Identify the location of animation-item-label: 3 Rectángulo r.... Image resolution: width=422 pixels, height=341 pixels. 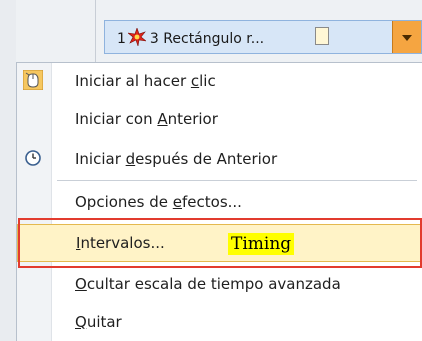
(207, 39).